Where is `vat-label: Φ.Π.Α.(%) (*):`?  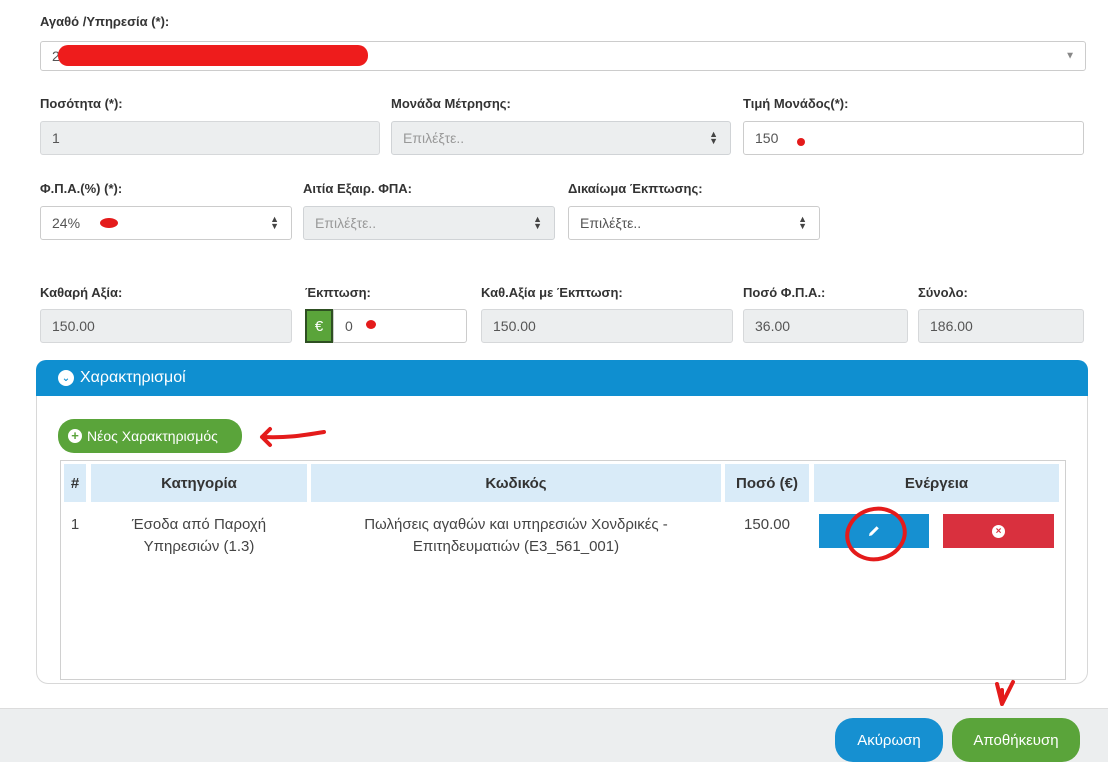
vat-label: Φ.Π.Α.(%) (*): is located at coordinates (81, 188).